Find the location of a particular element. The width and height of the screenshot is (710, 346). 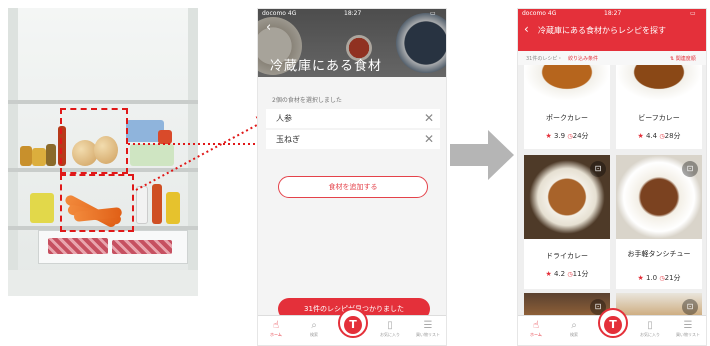

rating: 1.0 is located at coordinates (651, 278).